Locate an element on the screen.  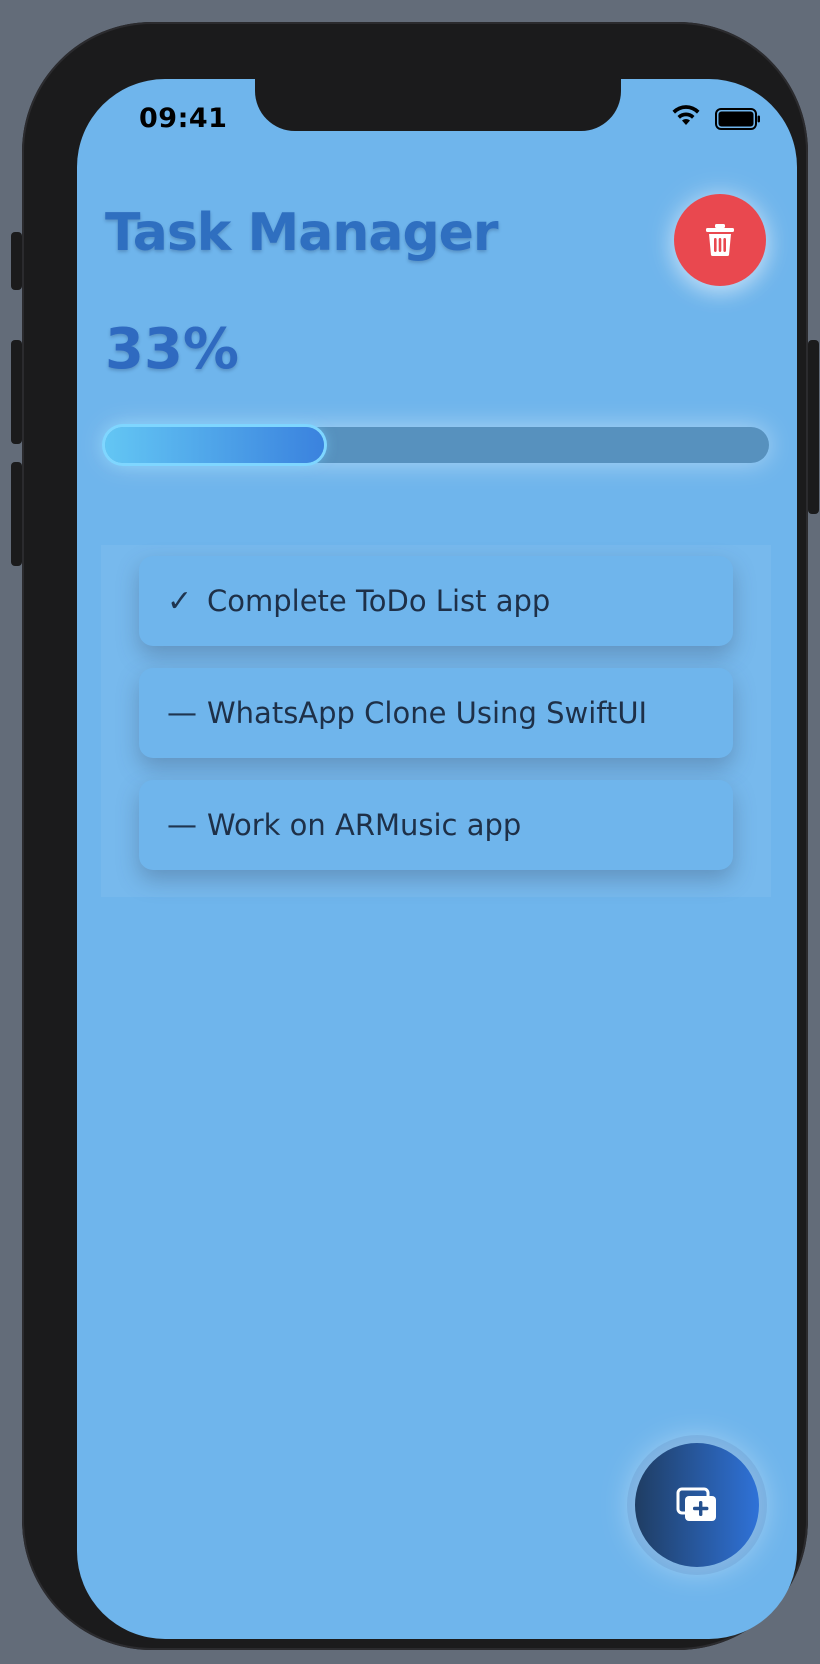
volume-up-button is located at coordinates (16, 392).